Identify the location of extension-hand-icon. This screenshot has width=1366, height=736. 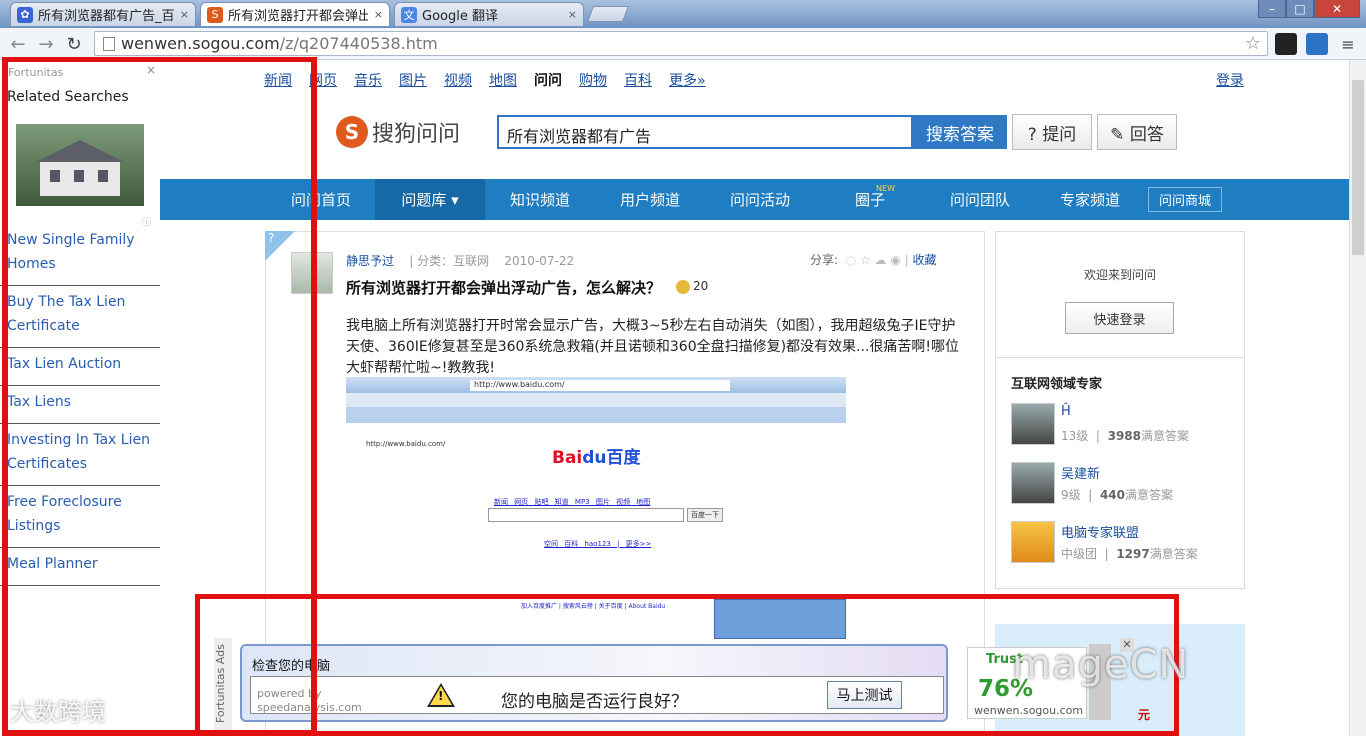
(1286, 44).